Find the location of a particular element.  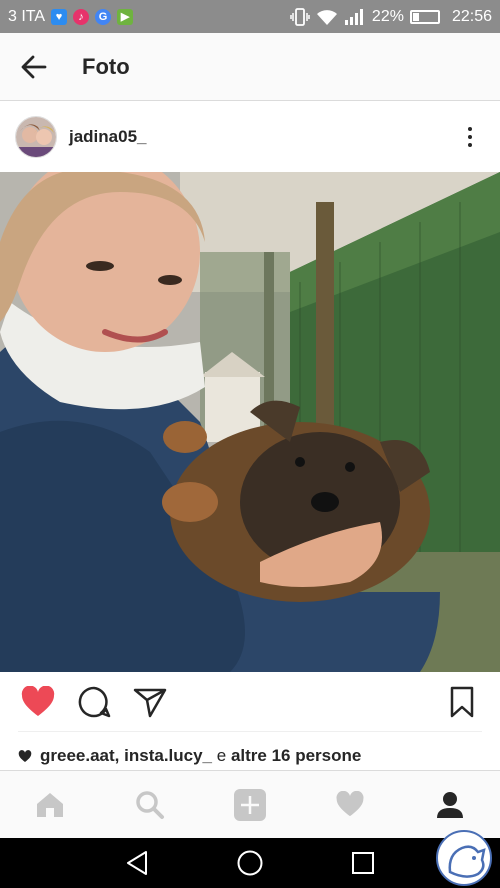

music-app-icon: ♪ is located at coordinates (81, 16).